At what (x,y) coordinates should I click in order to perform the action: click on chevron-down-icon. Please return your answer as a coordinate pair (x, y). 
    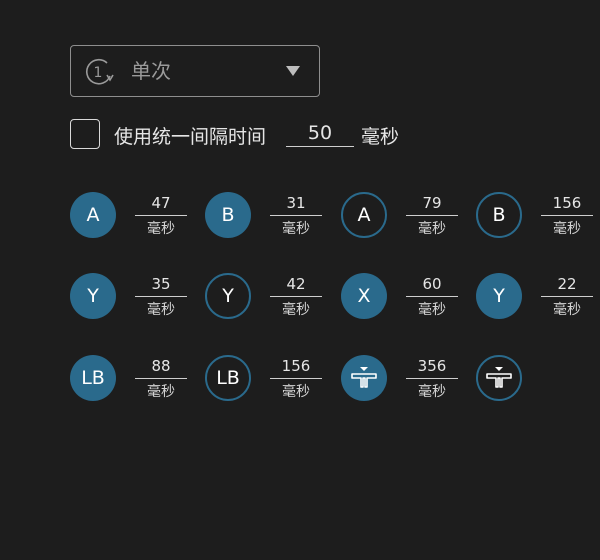
    Looking at the image, I should click on (293, 71).